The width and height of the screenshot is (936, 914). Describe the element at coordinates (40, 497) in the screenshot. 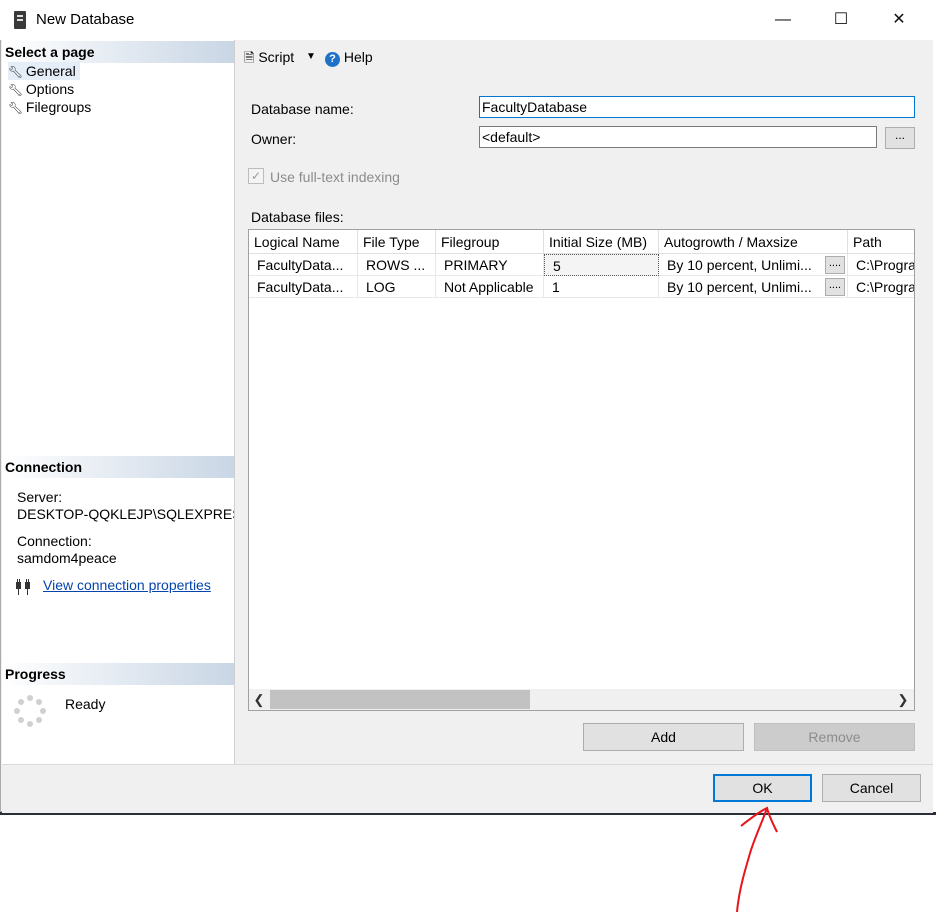

I see `server-label: Server:` at that location.